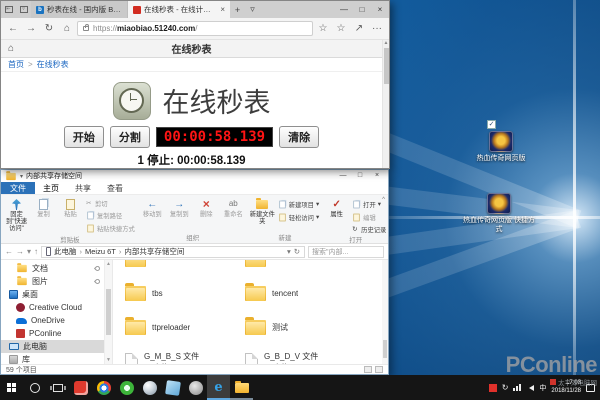 The image size is (600, 400). I want to click on menu-share: 共享, so click(83, 188).